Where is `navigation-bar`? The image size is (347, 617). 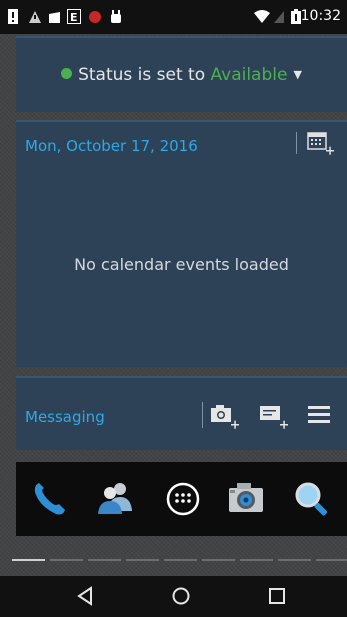 navigation-bar is located at coordinates (173, 596).